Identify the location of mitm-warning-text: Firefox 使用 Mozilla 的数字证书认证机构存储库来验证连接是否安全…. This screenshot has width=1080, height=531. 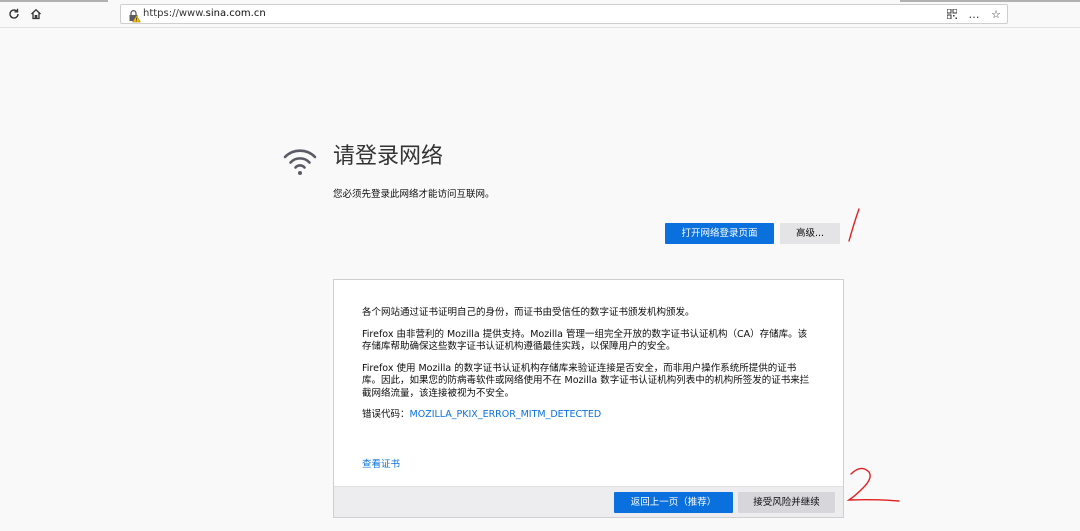
(586, 380).